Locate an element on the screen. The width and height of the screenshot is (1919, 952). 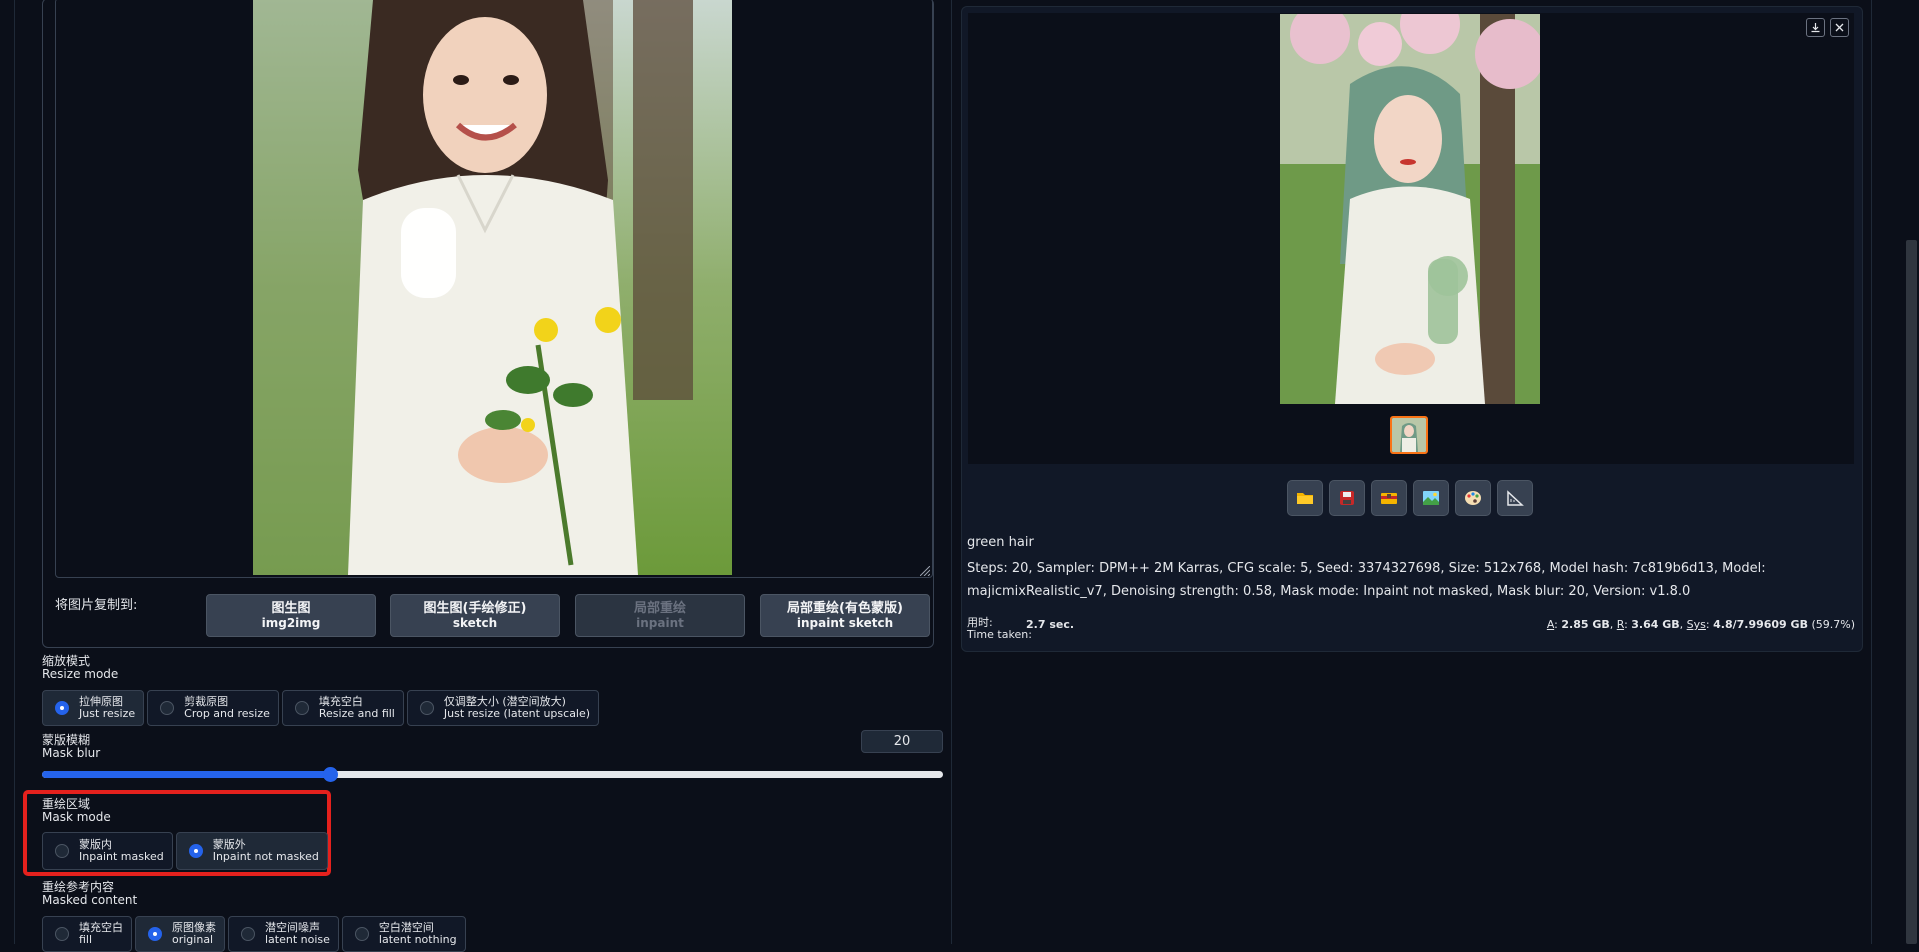
copy-to-img2img-button: 图生图 img2img is located at coordinates (291, 615).